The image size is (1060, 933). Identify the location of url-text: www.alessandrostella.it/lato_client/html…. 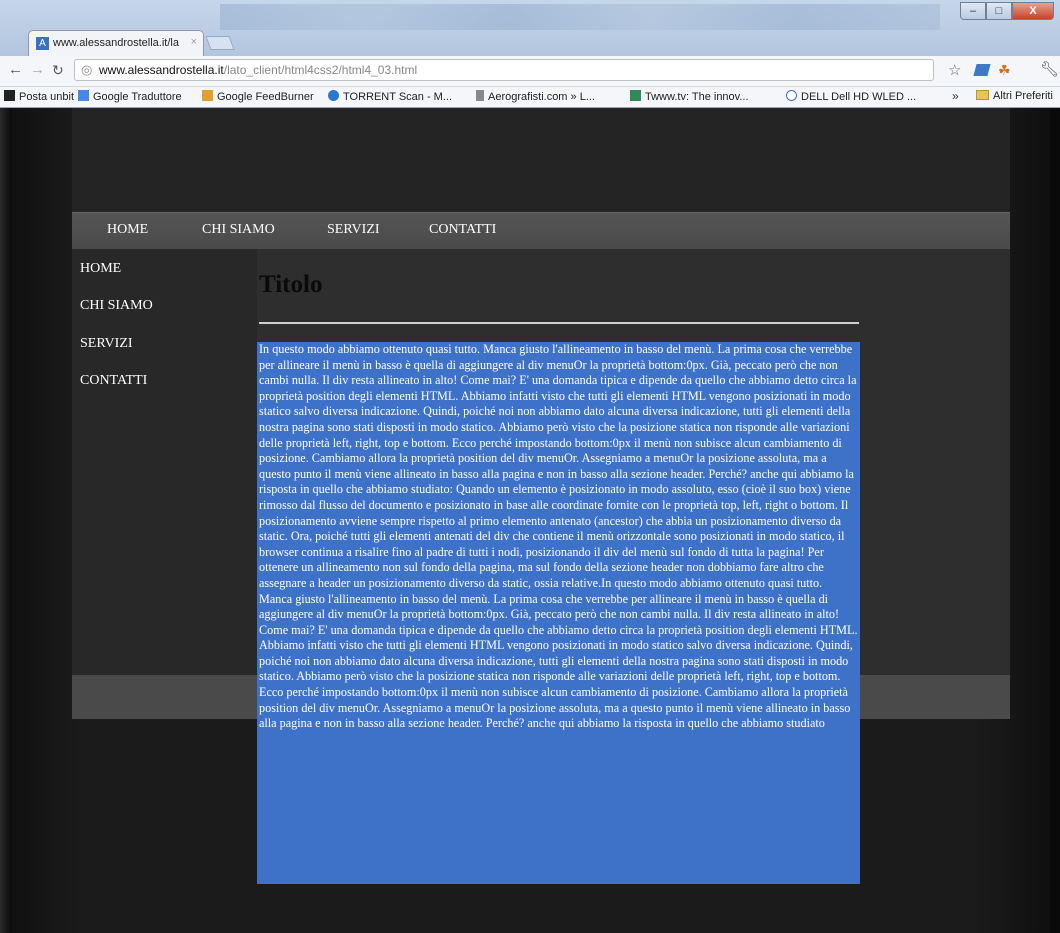
(258, 70).